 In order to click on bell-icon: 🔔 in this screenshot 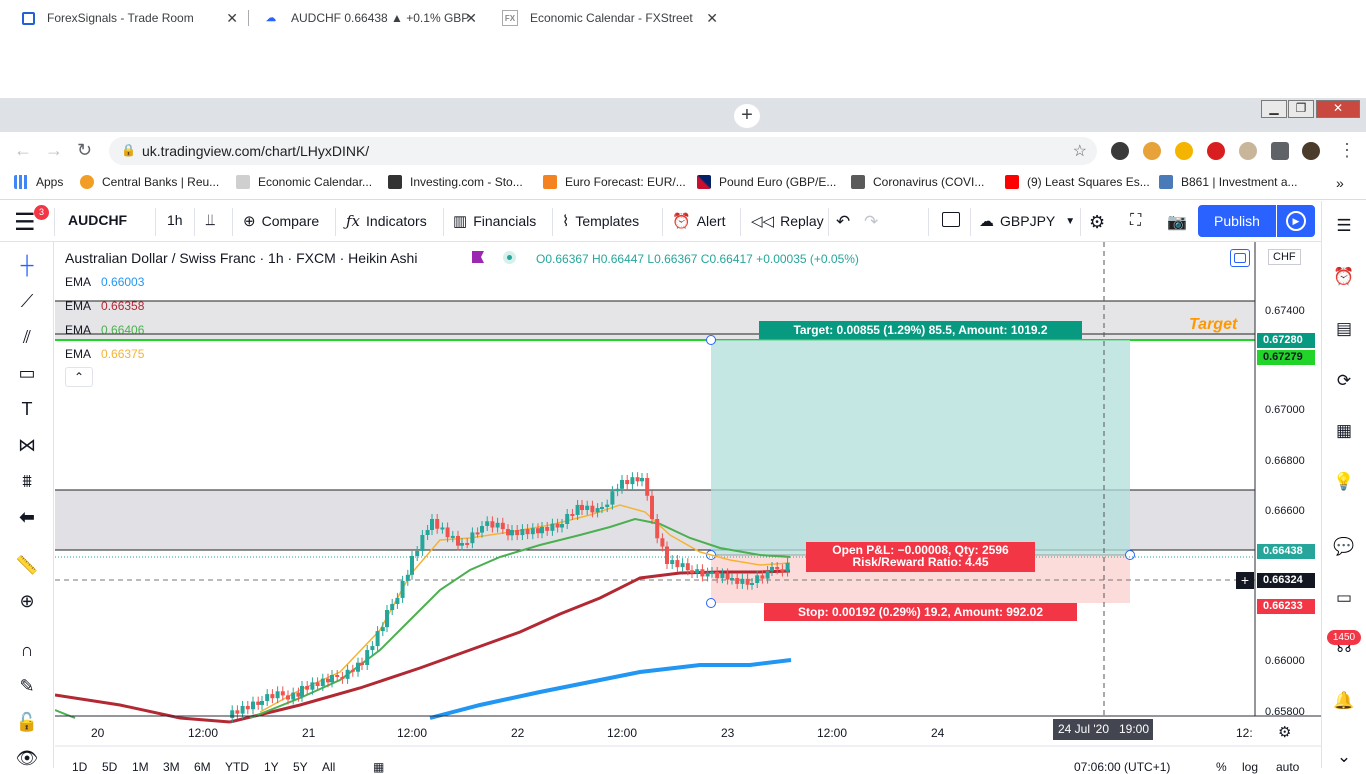, I will do `click(1344, 701)`.